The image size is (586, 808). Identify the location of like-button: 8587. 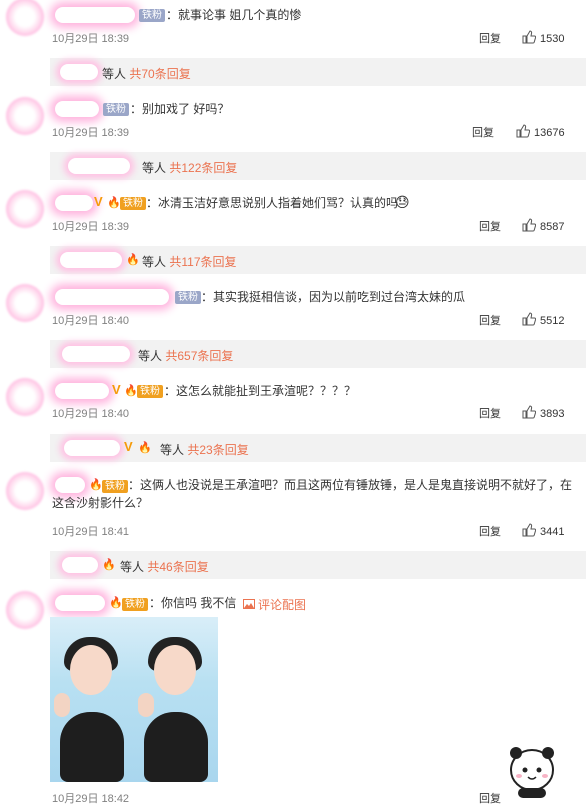
(543, 225).